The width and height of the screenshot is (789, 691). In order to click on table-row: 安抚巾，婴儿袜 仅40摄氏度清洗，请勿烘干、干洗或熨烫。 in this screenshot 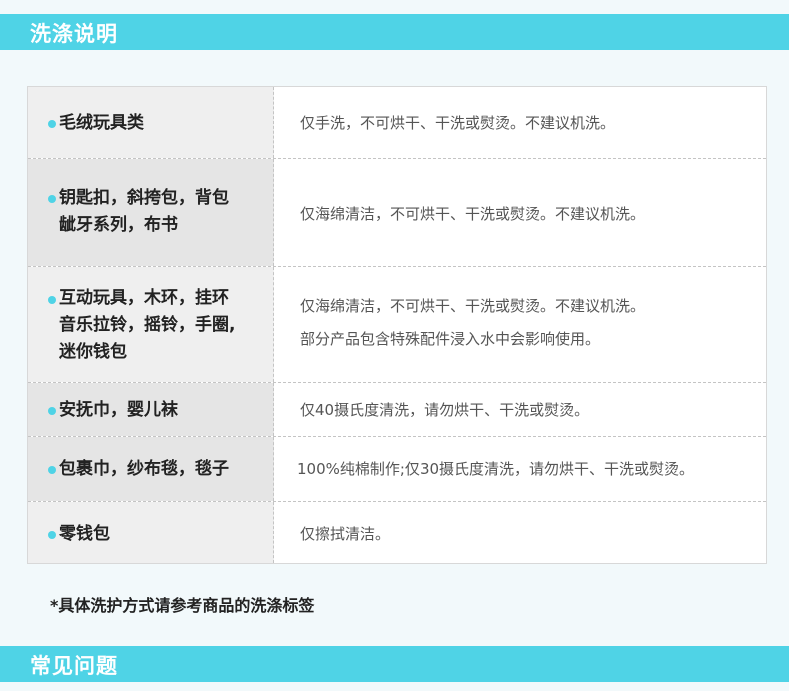, I will do `click(397, 410)`.